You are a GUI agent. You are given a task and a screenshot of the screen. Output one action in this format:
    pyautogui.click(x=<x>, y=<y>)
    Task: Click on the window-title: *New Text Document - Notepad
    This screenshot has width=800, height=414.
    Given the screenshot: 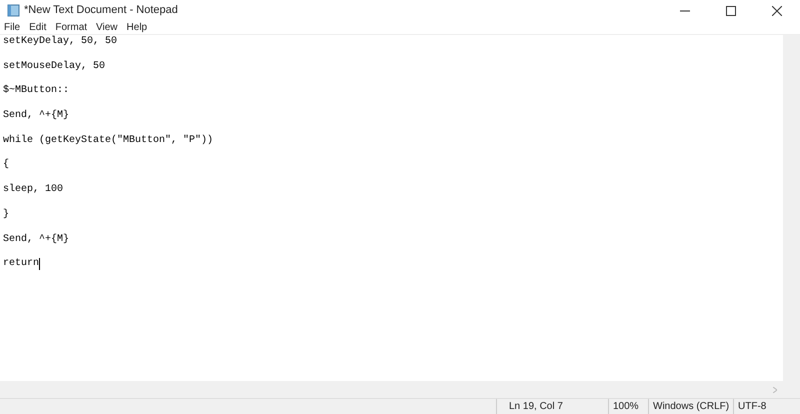 What is the action you would take?
    pyautogui.click(x=101, y=10)
    